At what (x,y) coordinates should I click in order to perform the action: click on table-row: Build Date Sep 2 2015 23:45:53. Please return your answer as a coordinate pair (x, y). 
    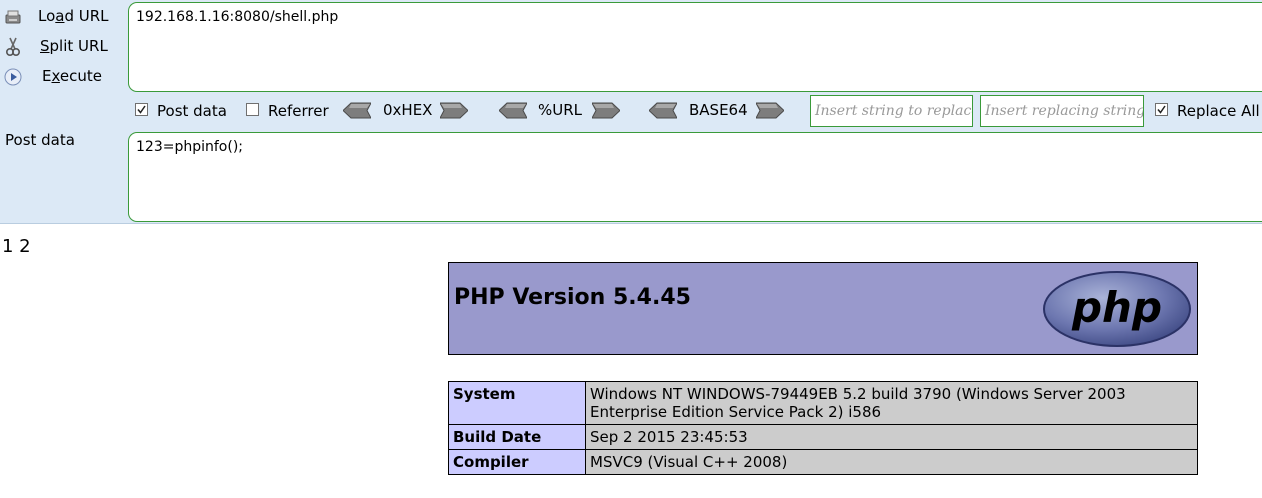
    Looking at the image, I should click on (823, 437).